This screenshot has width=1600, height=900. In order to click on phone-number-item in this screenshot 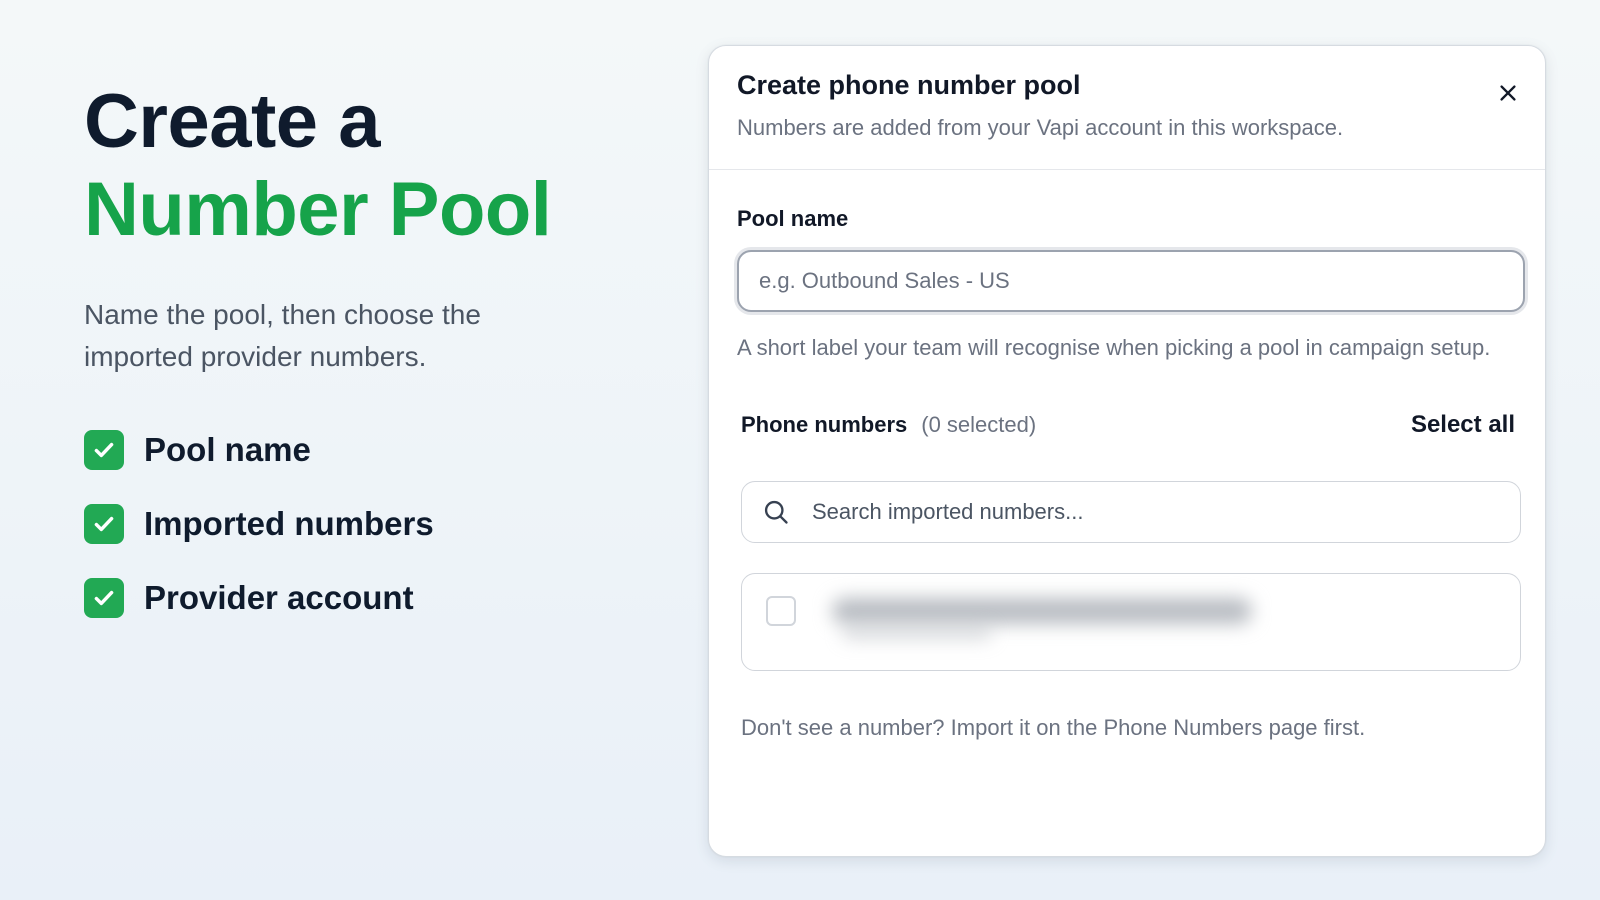, I will do `click(1131, 622)`.